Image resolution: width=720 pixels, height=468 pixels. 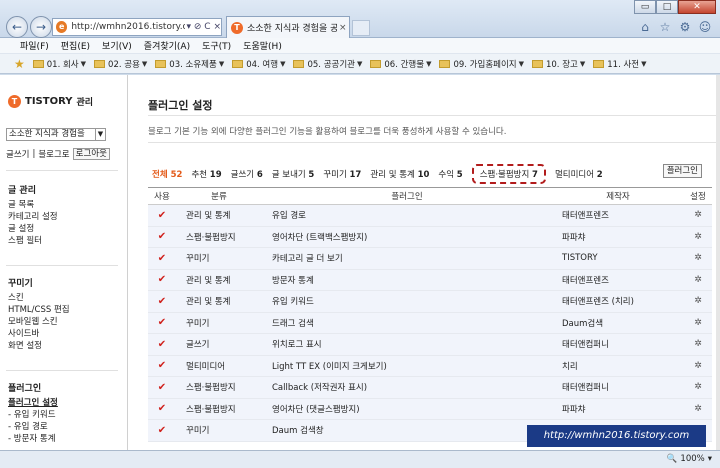 What do you see at coordinates (120, 64) in the screenshot?
I see `fav-folder: 02. 공용 ▼` at bounding box center [120, 64].